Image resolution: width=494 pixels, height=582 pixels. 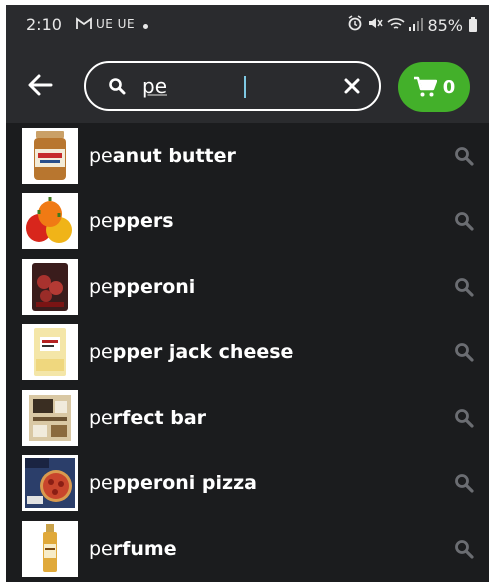 I want to click on suggestion-item: pepperoni pizza, so click(x=247, y=484).